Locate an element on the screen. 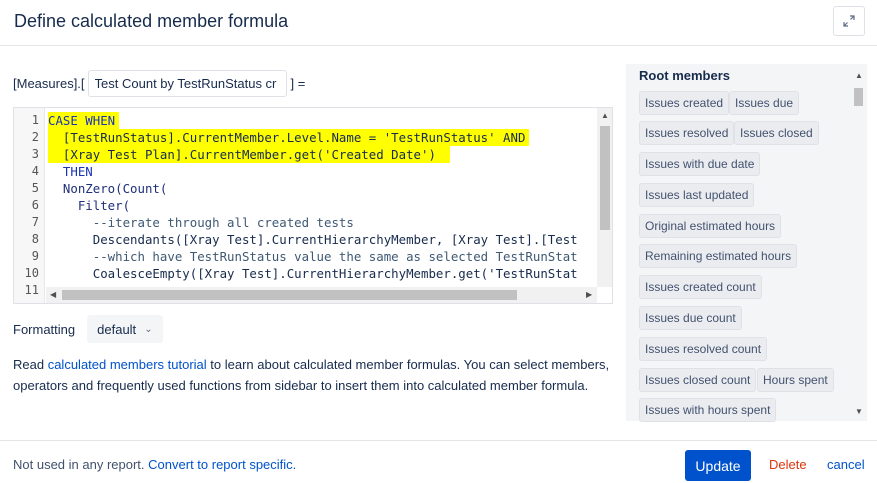  member-chip-issues-resolved: Issues resolved is located at coordinates (687, 133).